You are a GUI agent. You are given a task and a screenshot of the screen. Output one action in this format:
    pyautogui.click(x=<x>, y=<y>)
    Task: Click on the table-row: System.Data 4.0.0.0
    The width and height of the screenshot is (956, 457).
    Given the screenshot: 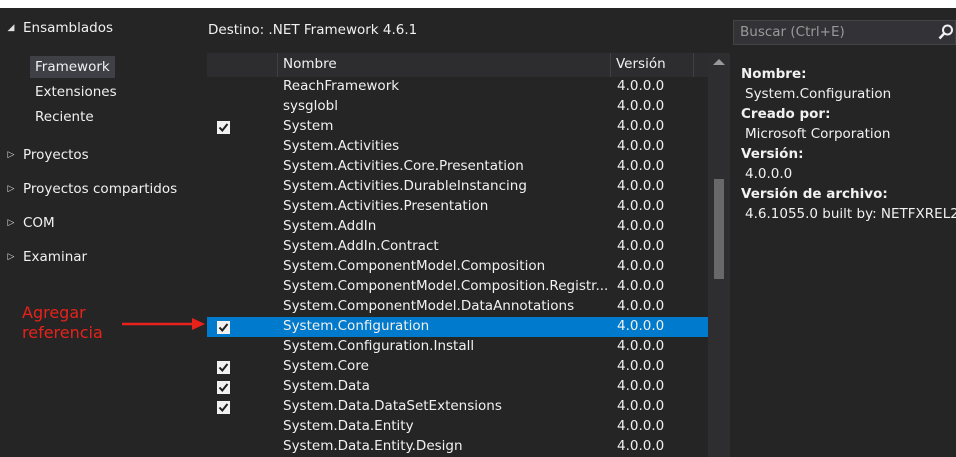 What is the action you would take?
    pyautogui.click(x=457, y=387)
    